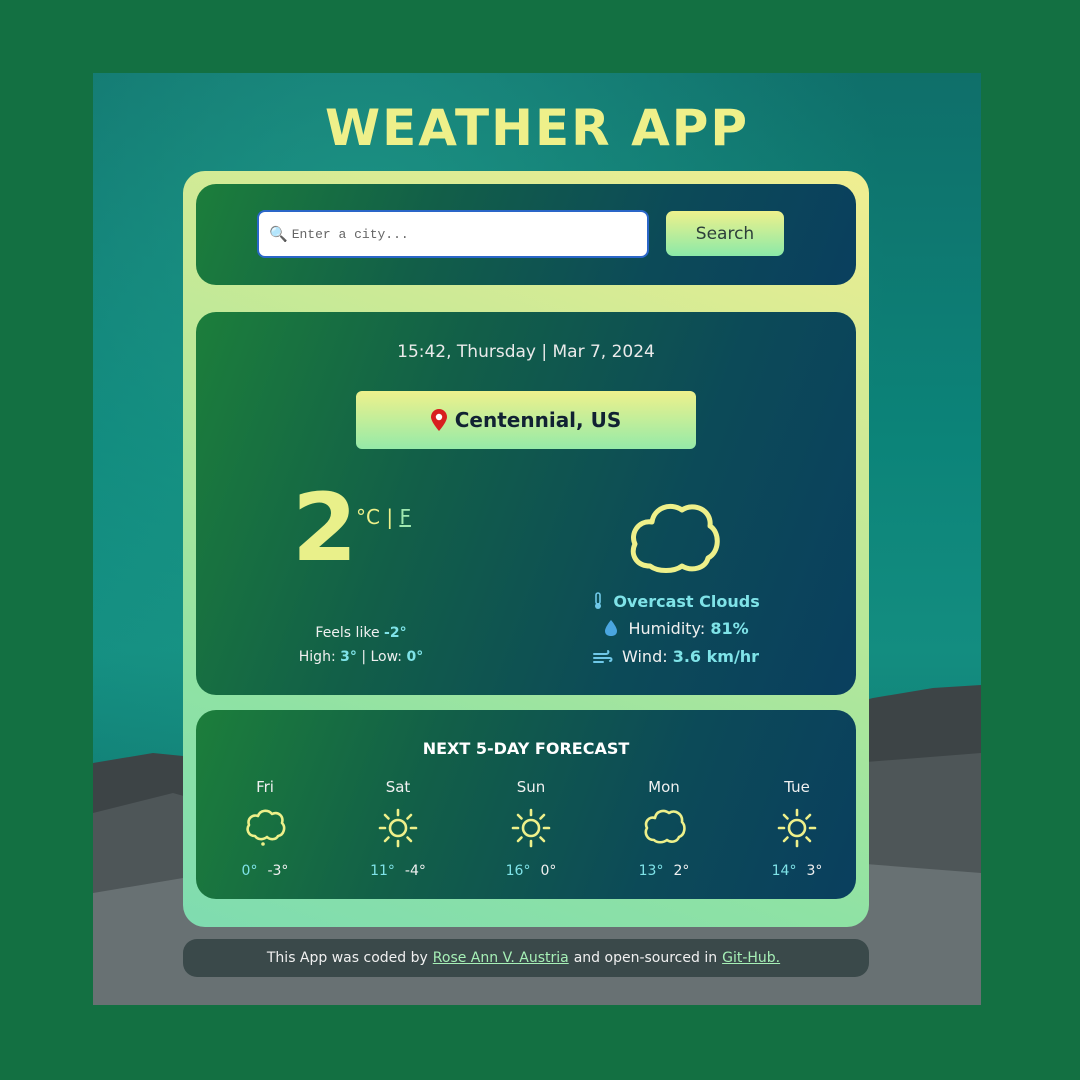  I want to click on day-name: Tue, so click(797, 787).